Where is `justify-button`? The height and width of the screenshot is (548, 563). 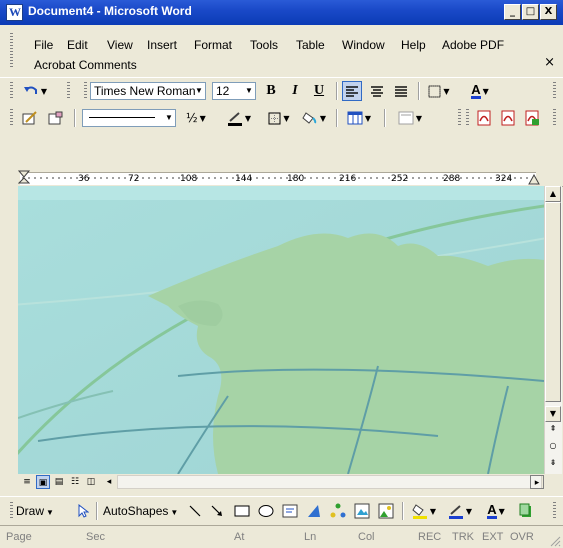 justify-button is located at coordinates (401, 91).